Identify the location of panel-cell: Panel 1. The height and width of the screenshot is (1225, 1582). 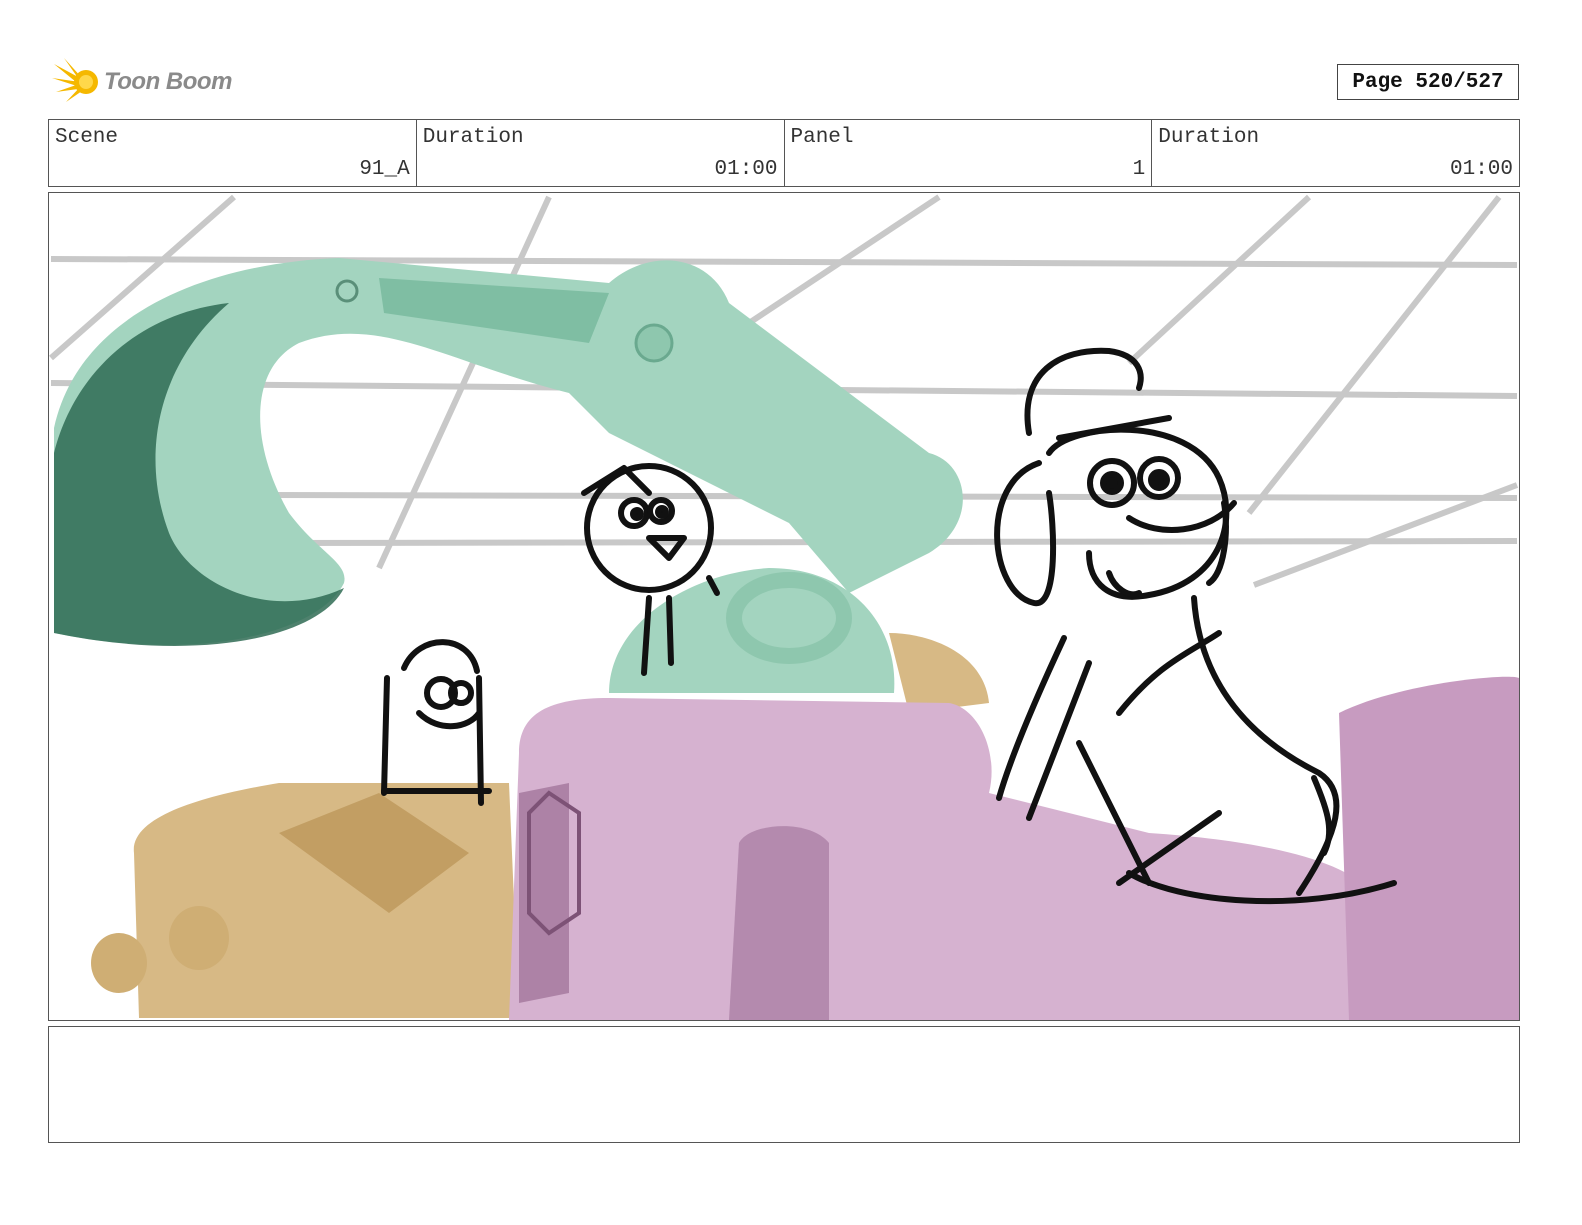
(969, 153).